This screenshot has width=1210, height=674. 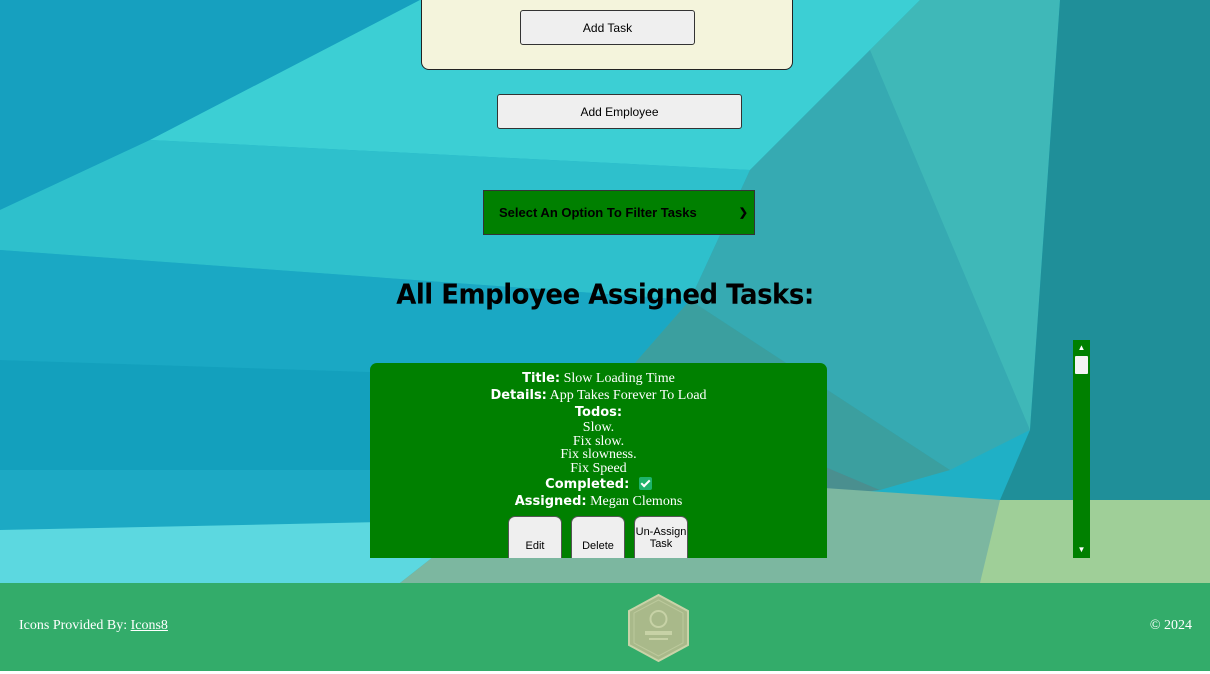 What do you see at coordinates (1170, 625) in the screenshot?
I see `copyright: © 2024` at bounding box center [1170, 625].